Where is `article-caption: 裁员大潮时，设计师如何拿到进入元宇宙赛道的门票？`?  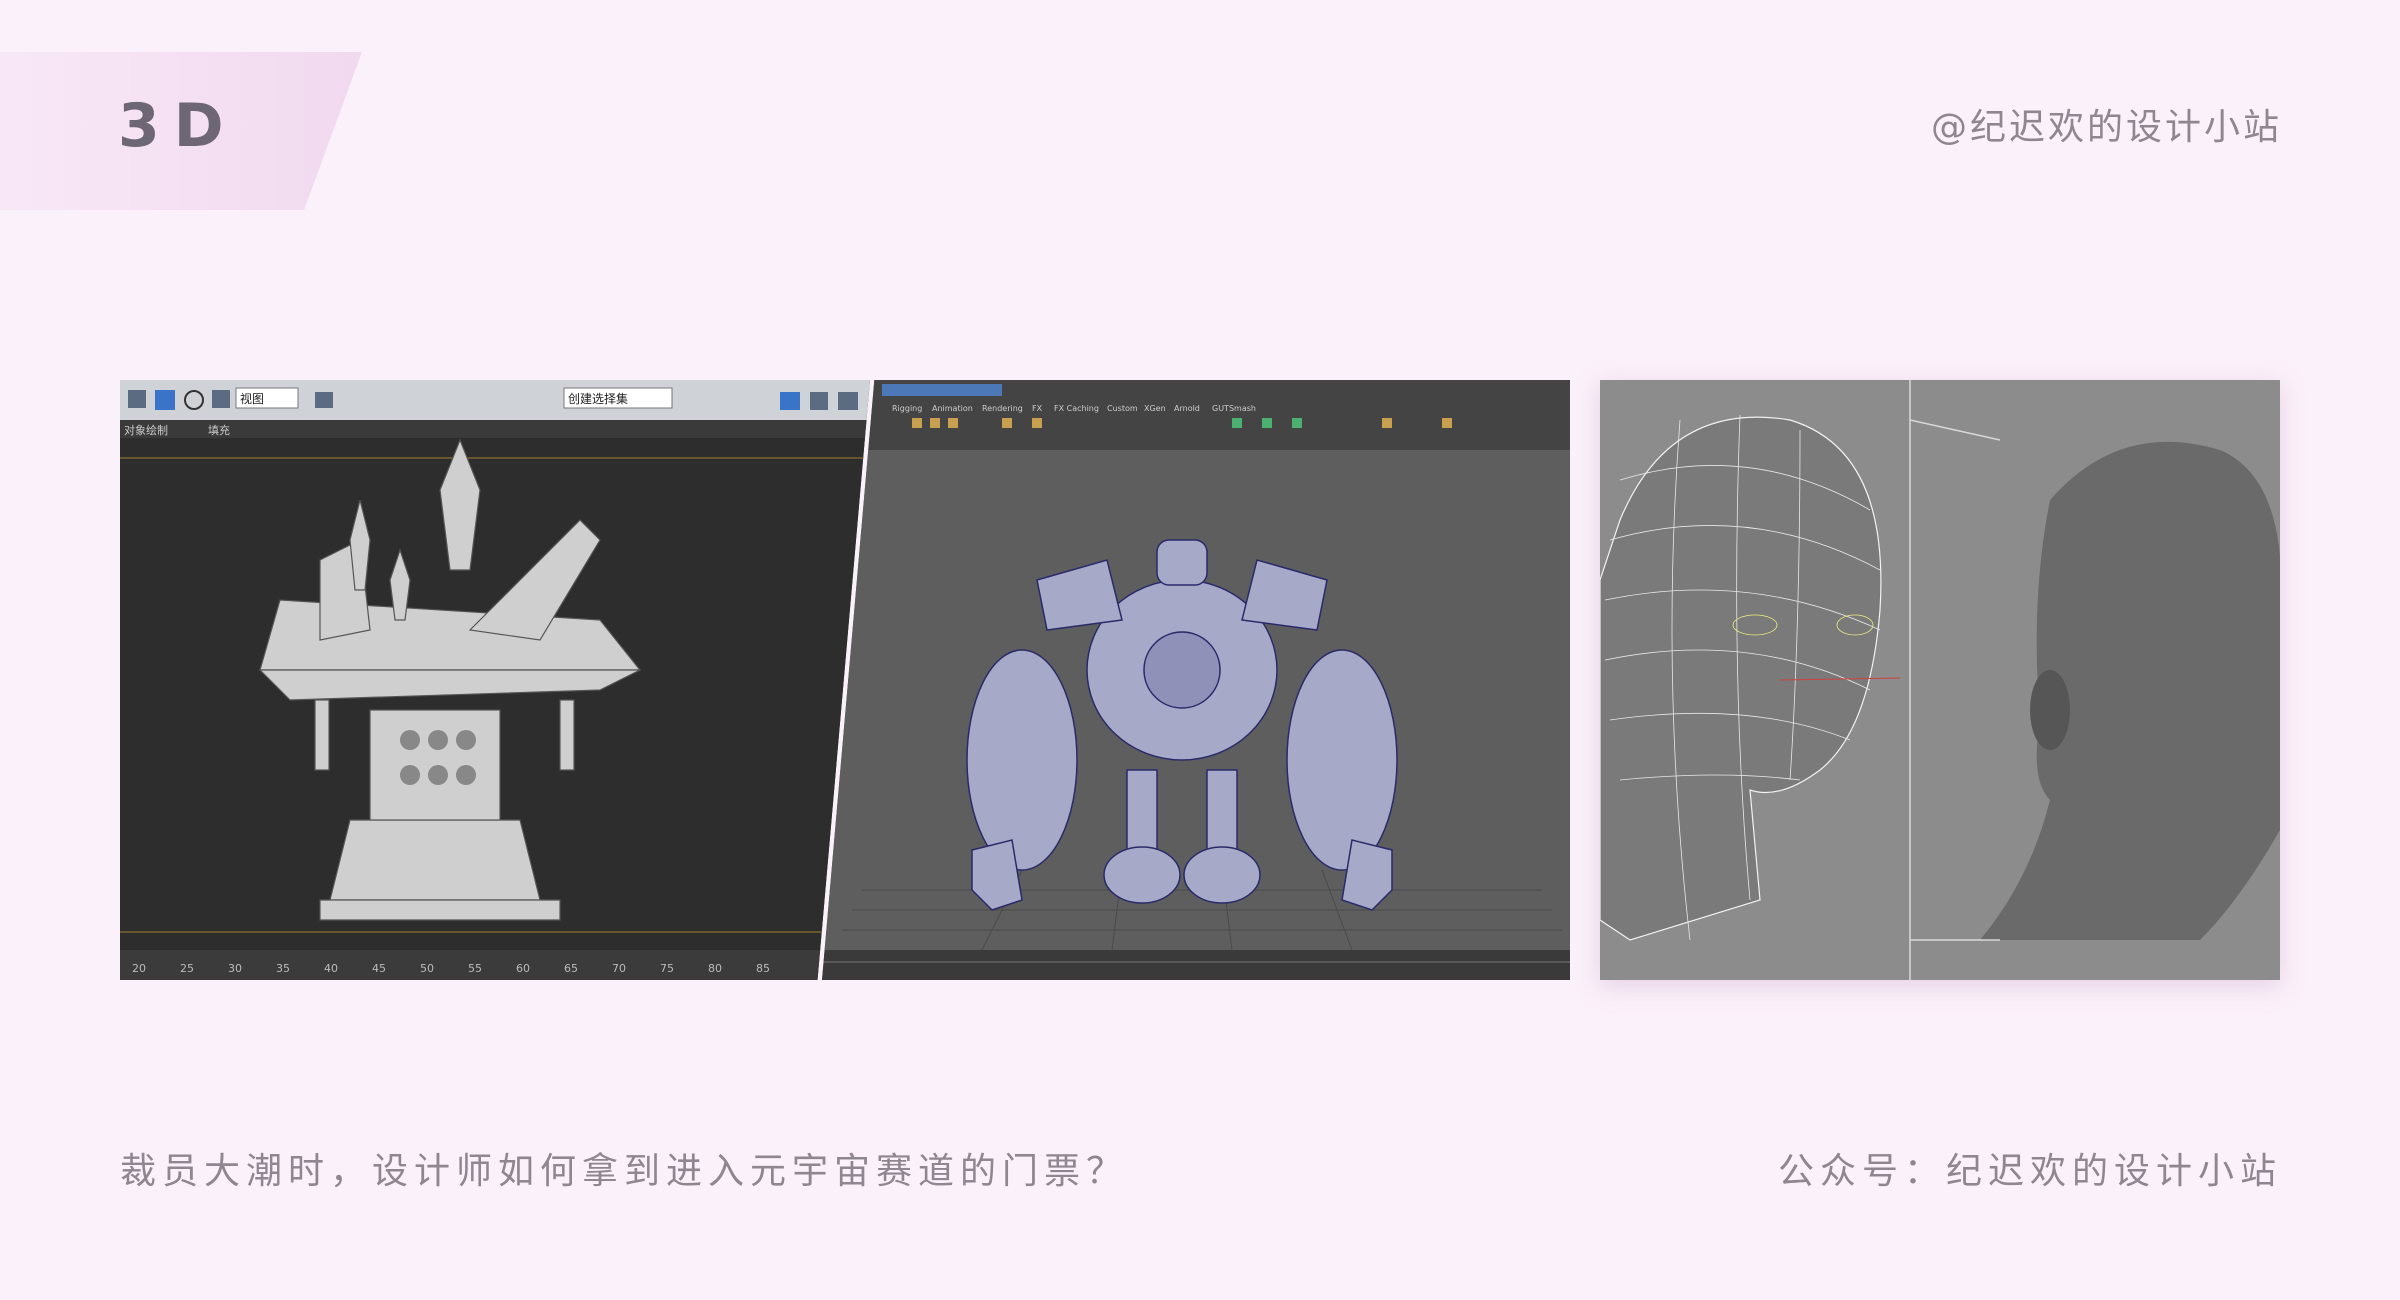 article-caption: 裁员大潮时，设计师如何拿到进入元宇宙赛道的门票？ is located at coordinates (624, 1171).